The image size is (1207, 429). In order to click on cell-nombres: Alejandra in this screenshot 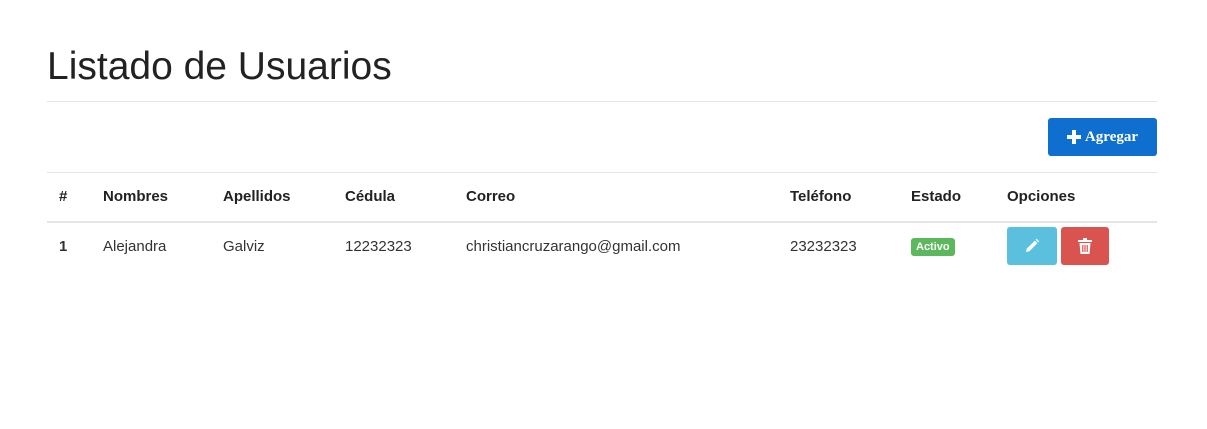, I will do `click(135, 246)`.